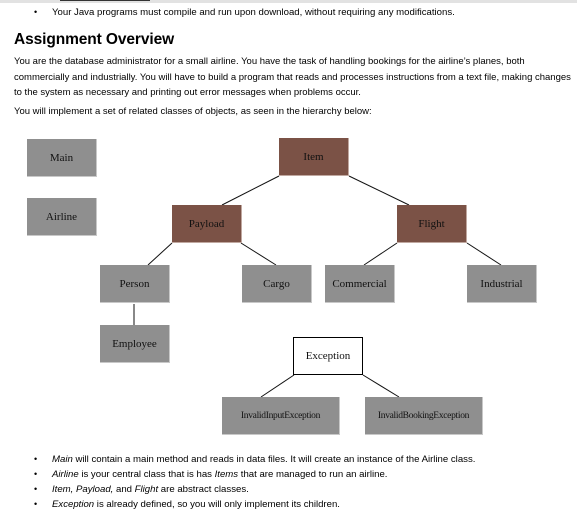 This screenshot has height=530, width=577. Describe the element at coordinates (160, 254) in the screenshot. I see `edge-payload-person` at that location.